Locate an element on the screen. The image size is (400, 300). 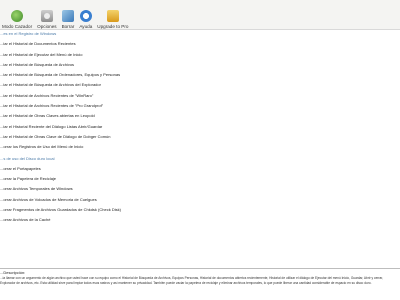
options-icon is located at coordinates (46, 16).